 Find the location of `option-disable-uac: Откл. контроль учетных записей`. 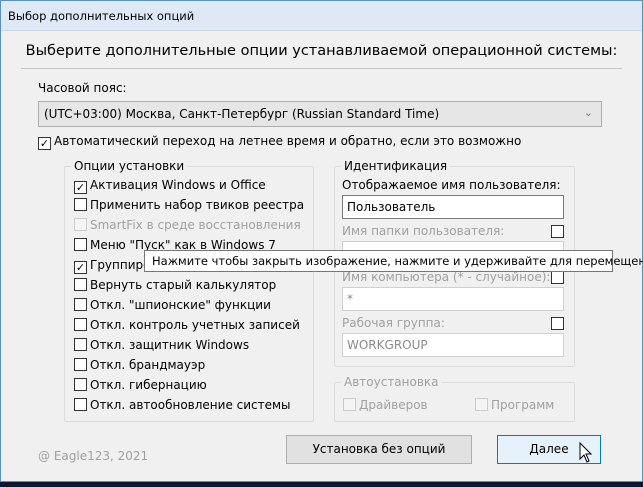

option-disable-uac: Откл. контроль учетных записей is located at coordinates (187, 325).